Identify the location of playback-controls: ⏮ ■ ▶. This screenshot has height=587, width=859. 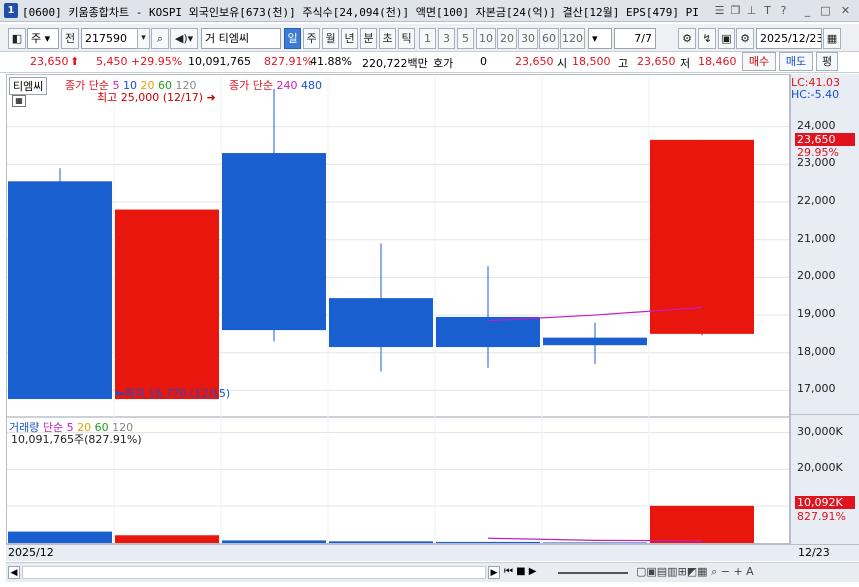
(520, 571).